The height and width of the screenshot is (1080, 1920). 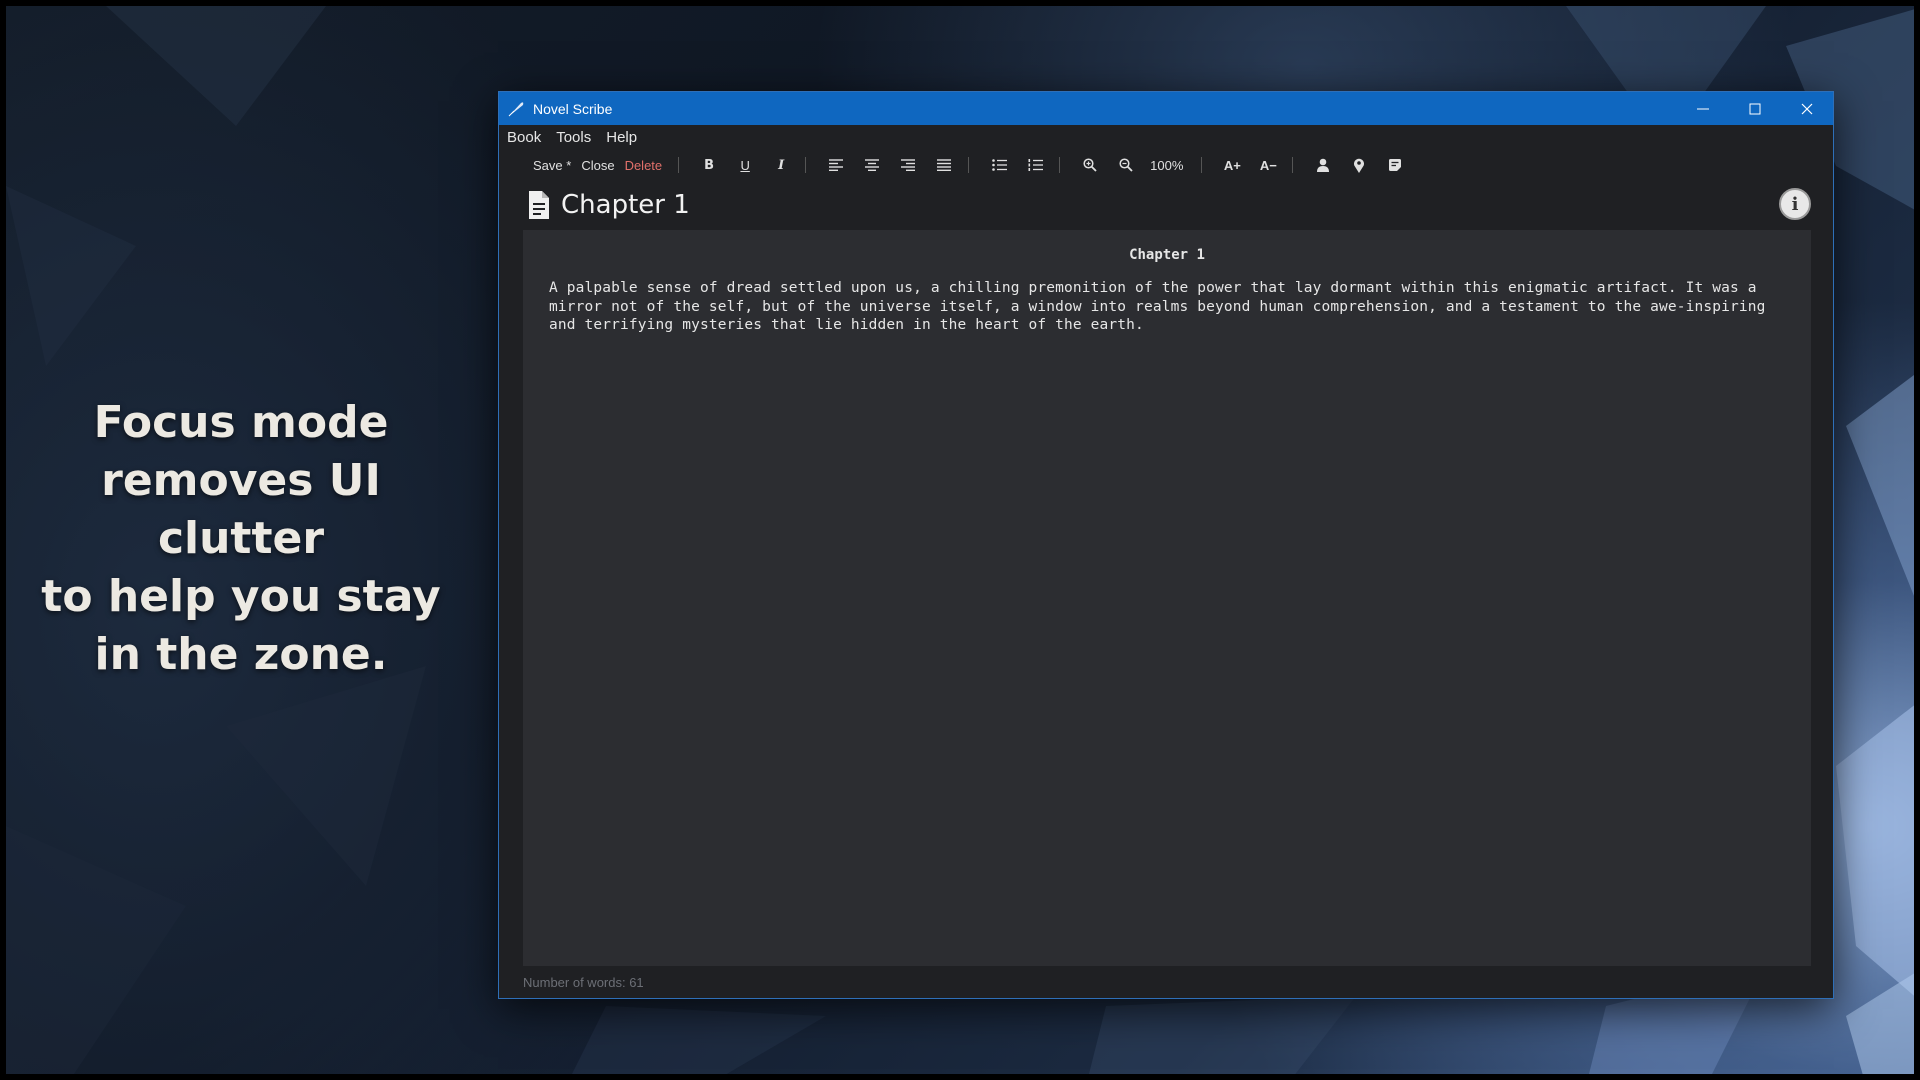 What do you see at coordinates (241, 596) in the screenshot?
I see `promo-line: to help you stay` at bounding box center [241, 596].